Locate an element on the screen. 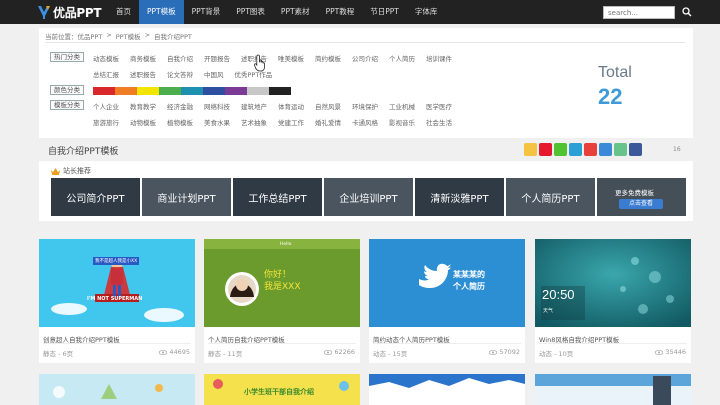 The image size is (720, 405). card-thumbnail: Hello 你好！ 我是XXX is located at coordinates (282, 283).